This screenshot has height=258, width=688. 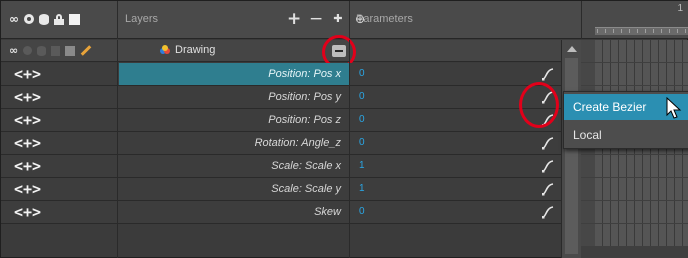 What do you see at coordinates (304, 120) in the screenshot?
I see `parameter-name: Position: Pos z` at bounding box center [304, 120].